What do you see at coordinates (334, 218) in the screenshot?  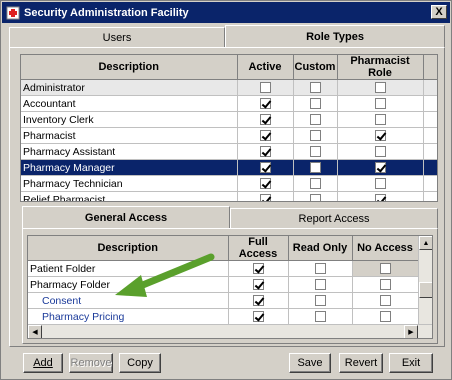 I see `tab-report-access: Report Access` at bounding box center [334, 218].